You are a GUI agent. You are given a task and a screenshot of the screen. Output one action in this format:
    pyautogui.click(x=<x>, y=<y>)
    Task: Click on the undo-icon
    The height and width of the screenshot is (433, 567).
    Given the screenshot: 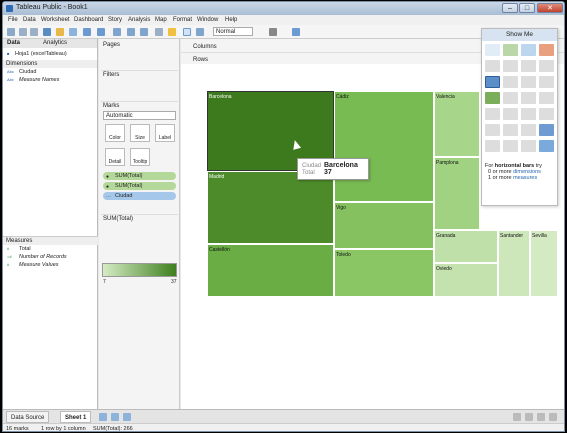 What is the action you would take?
    pyautogui.click(x=23, y=32)
    